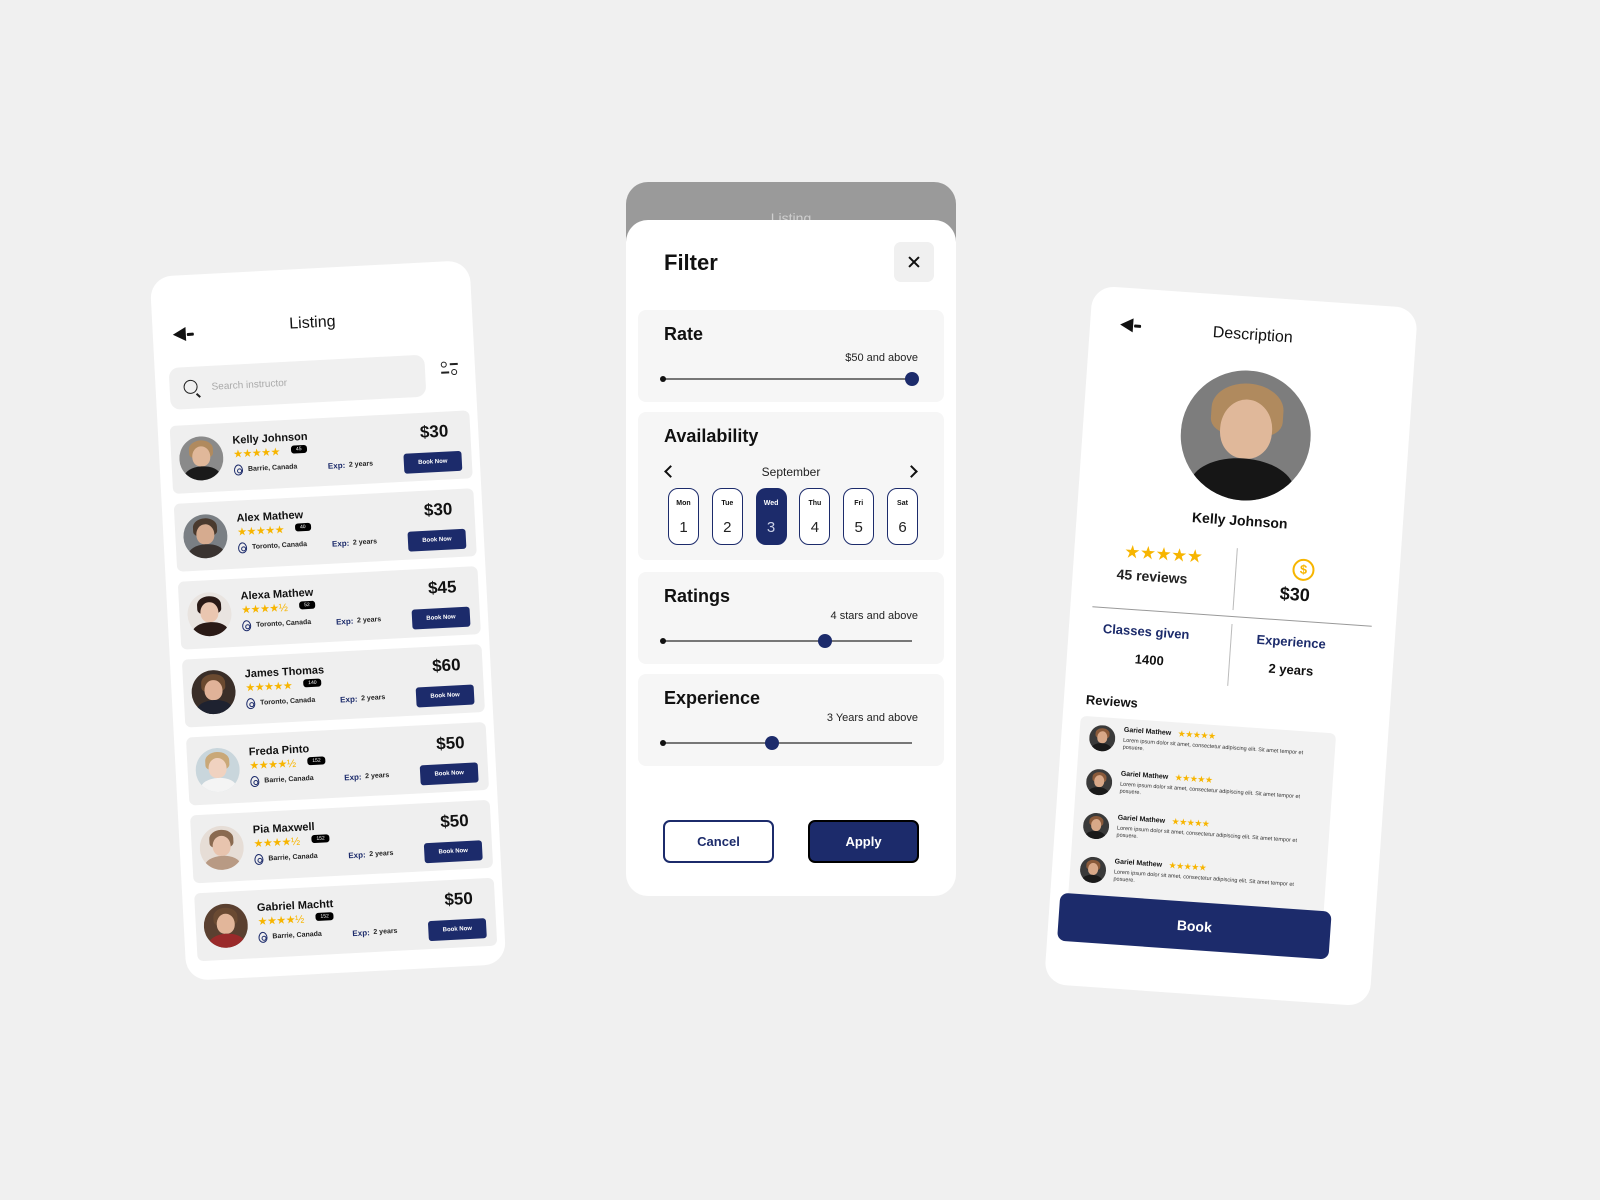 The width and height of the screenshot is (1600, 1200). Describe the element at coordinates (1146, 632) in the screenshot. I see `classes-given-label: Classes given` at that location.